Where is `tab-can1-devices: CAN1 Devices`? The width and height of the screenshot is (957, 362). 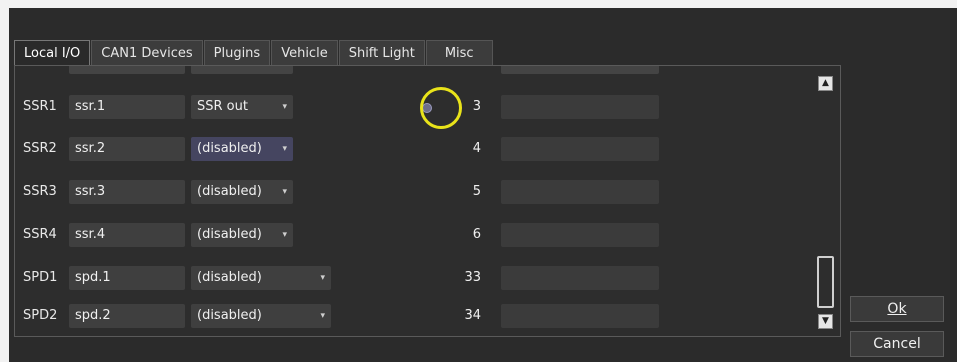 tab-can1-devices: CAN1 Devices is located at coordinates (147, 52).